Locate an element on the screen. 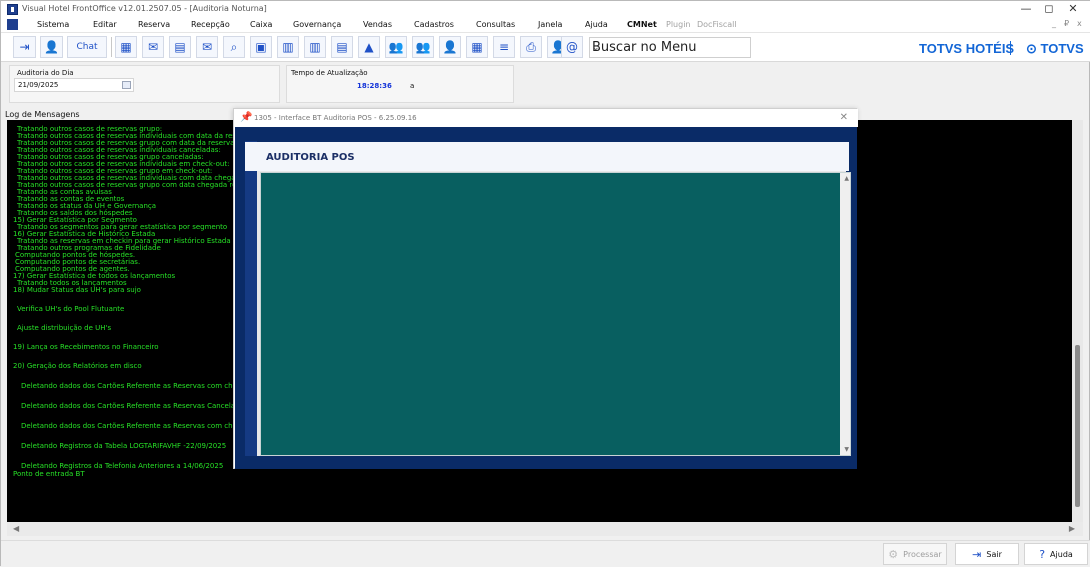 This screenshot has height=567, width=1090. log-scroll-thumb is located at coordinates (1077, 426).